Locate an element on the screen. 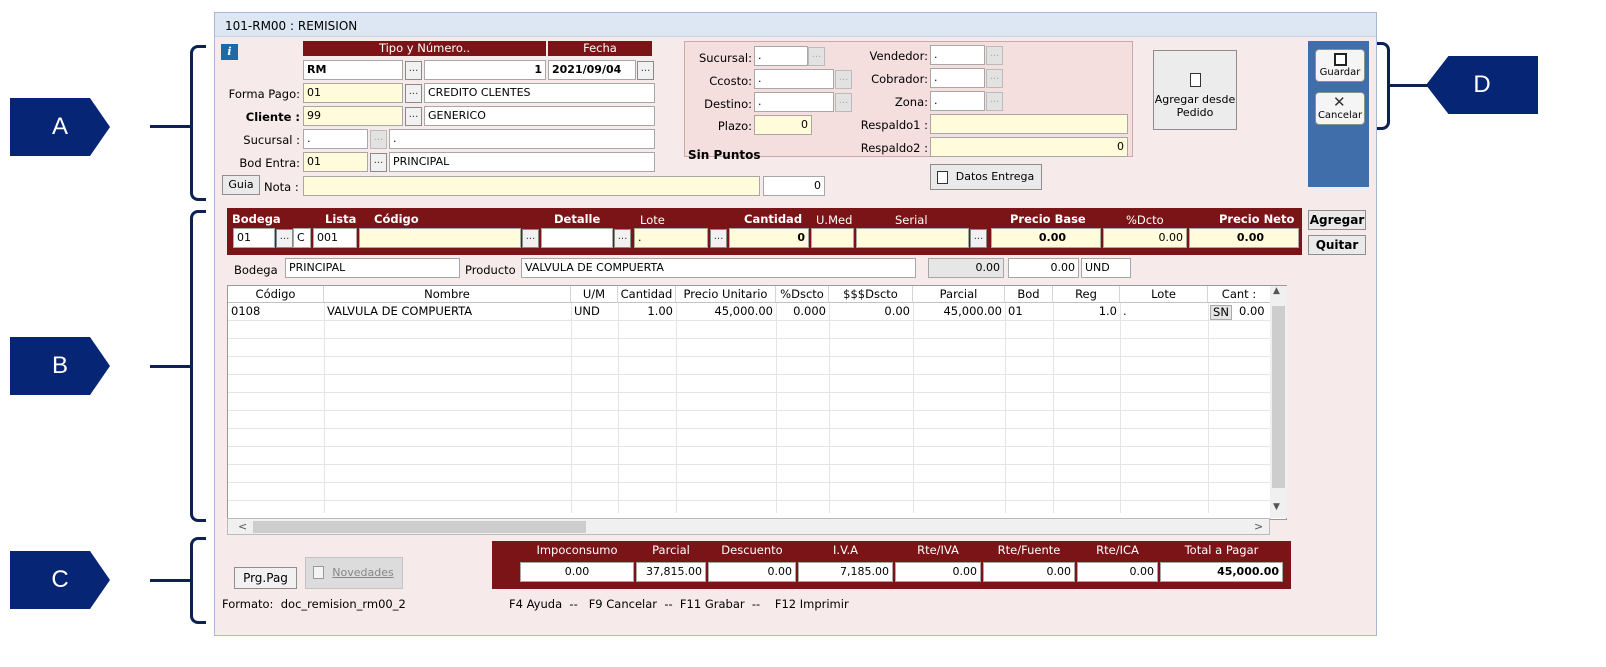  guardar-label: Guardar is located at coordinates (1340, 72).